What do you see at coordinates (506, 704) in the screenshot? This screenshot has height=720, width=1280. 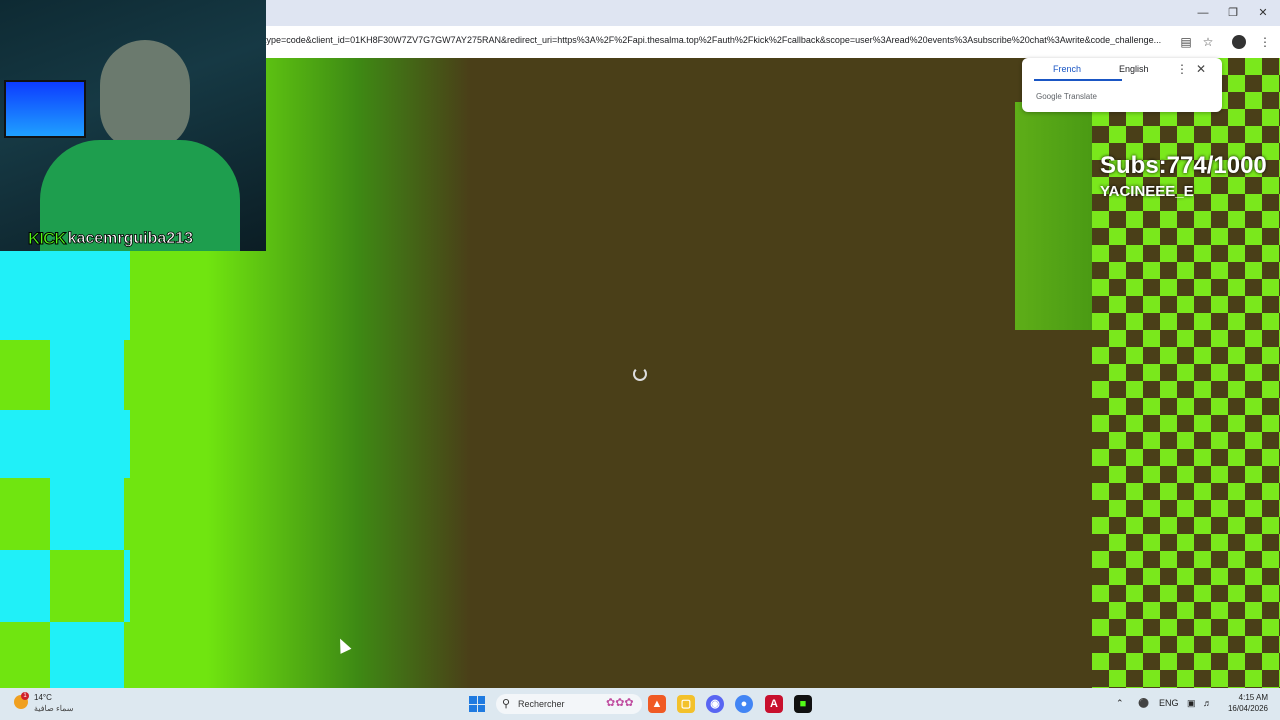 I see `search-icon: ⚲` at bounding box center [506, 704].